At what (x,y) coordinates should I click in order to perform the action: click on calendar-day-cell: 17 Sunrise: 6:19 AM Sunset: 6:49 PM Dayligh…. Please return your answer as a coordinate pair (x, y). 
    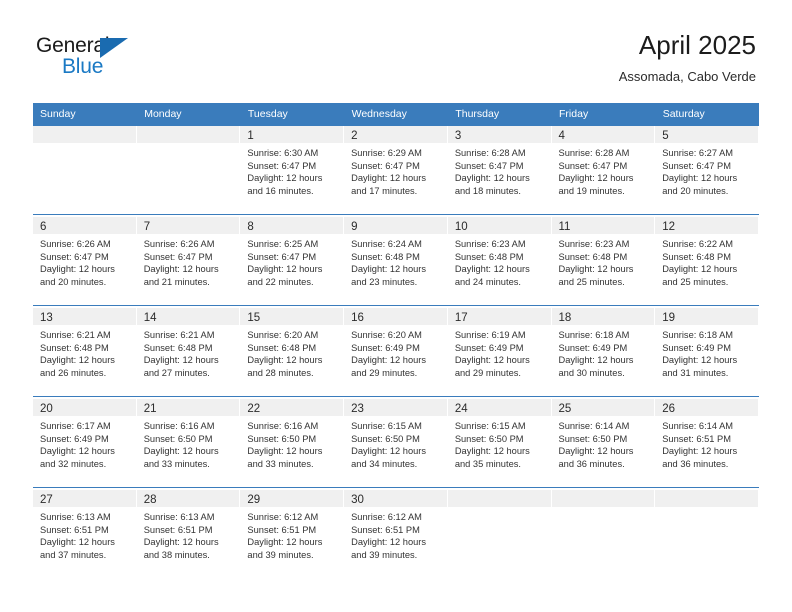
    Looking at the image, I should click on (499, 352).